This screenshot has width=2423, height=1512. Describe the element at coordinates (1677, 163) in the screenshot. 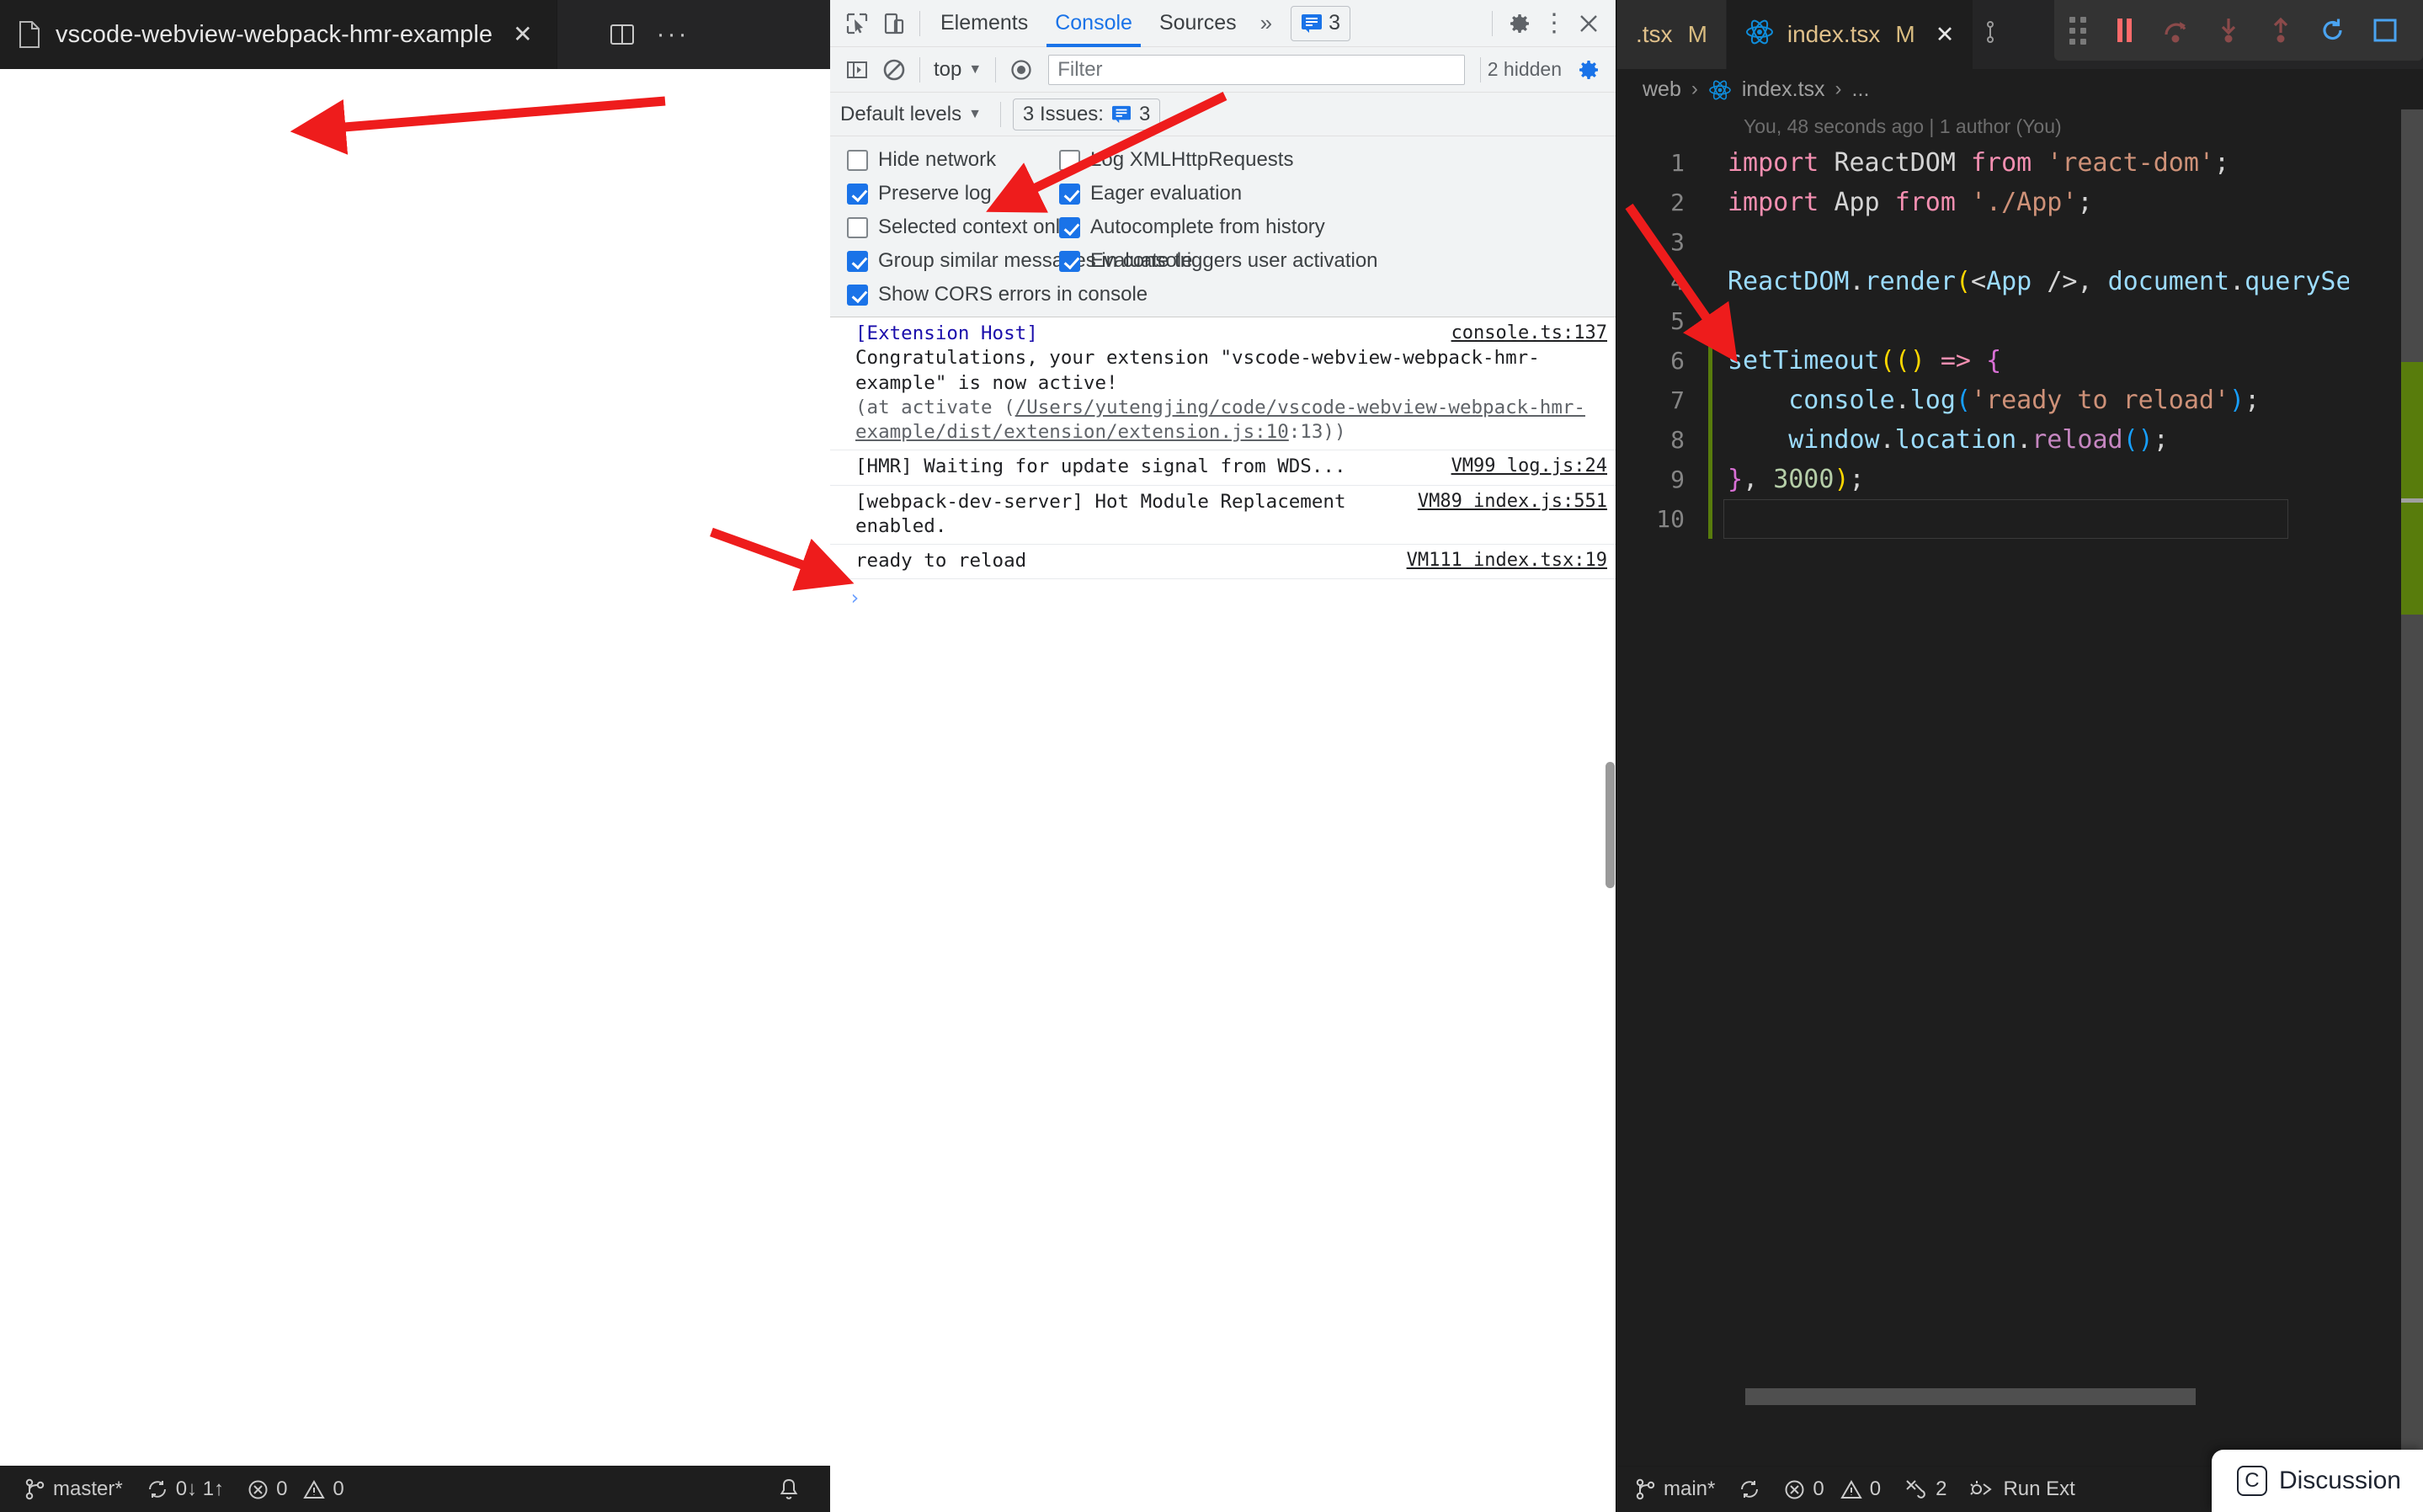

I see `line-number: 1` at that location.